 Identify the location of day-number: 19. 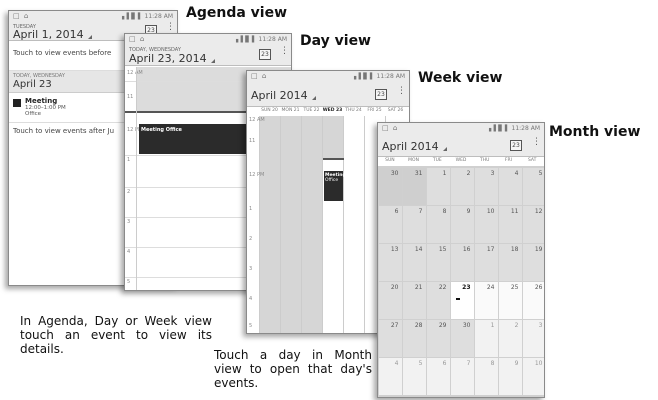
(538, 249).